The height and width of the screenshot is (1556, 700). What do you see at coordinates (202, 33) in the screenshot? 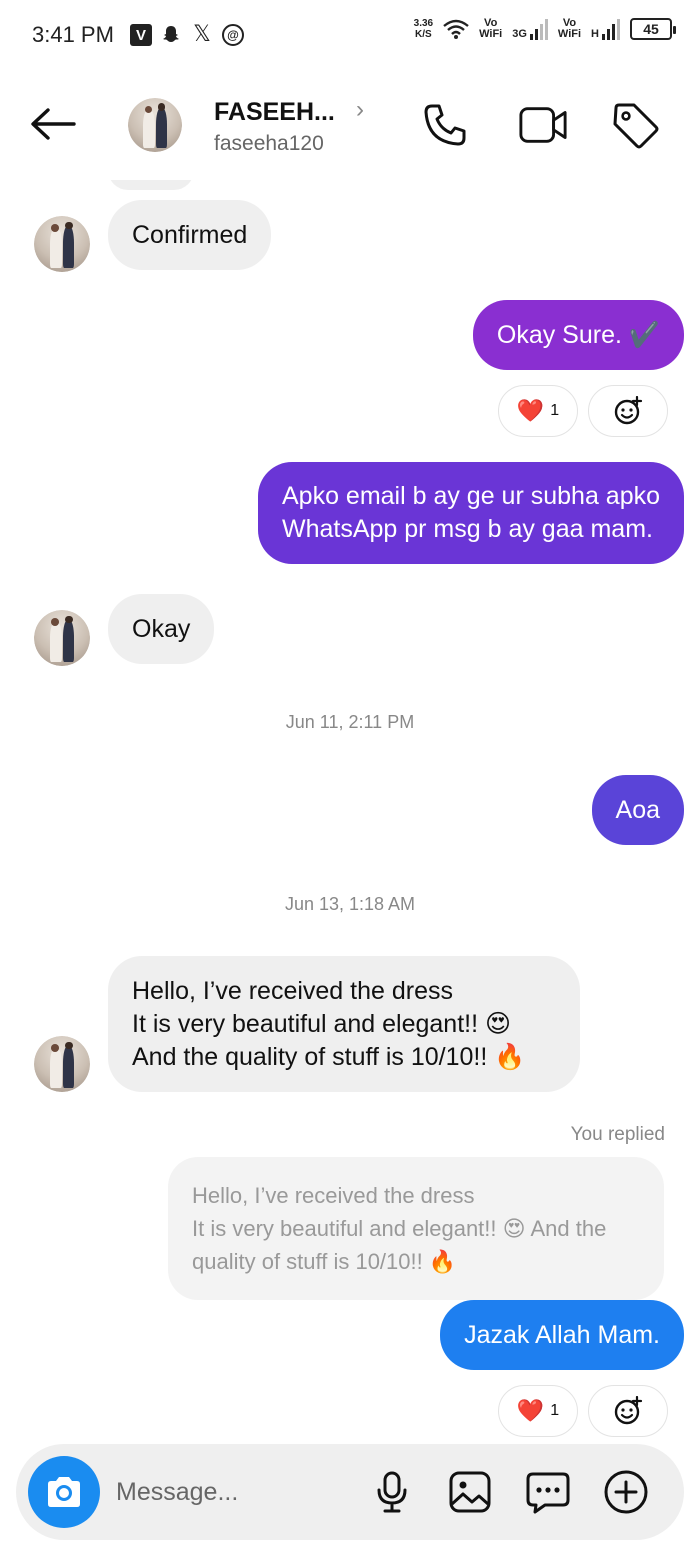
I see `x-icon: 𝕏` at bounding box center [202, 33].